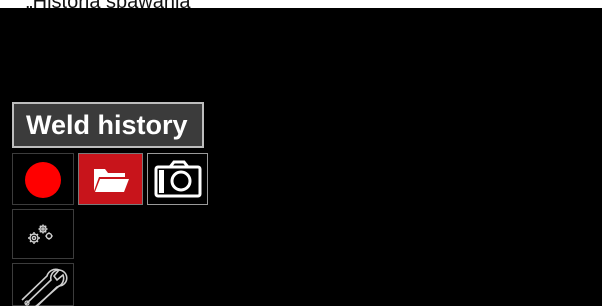  What do you see at coordinates (40, 234) in the screenshot?
I see `gears-icon` at bounding box center [40, 234].